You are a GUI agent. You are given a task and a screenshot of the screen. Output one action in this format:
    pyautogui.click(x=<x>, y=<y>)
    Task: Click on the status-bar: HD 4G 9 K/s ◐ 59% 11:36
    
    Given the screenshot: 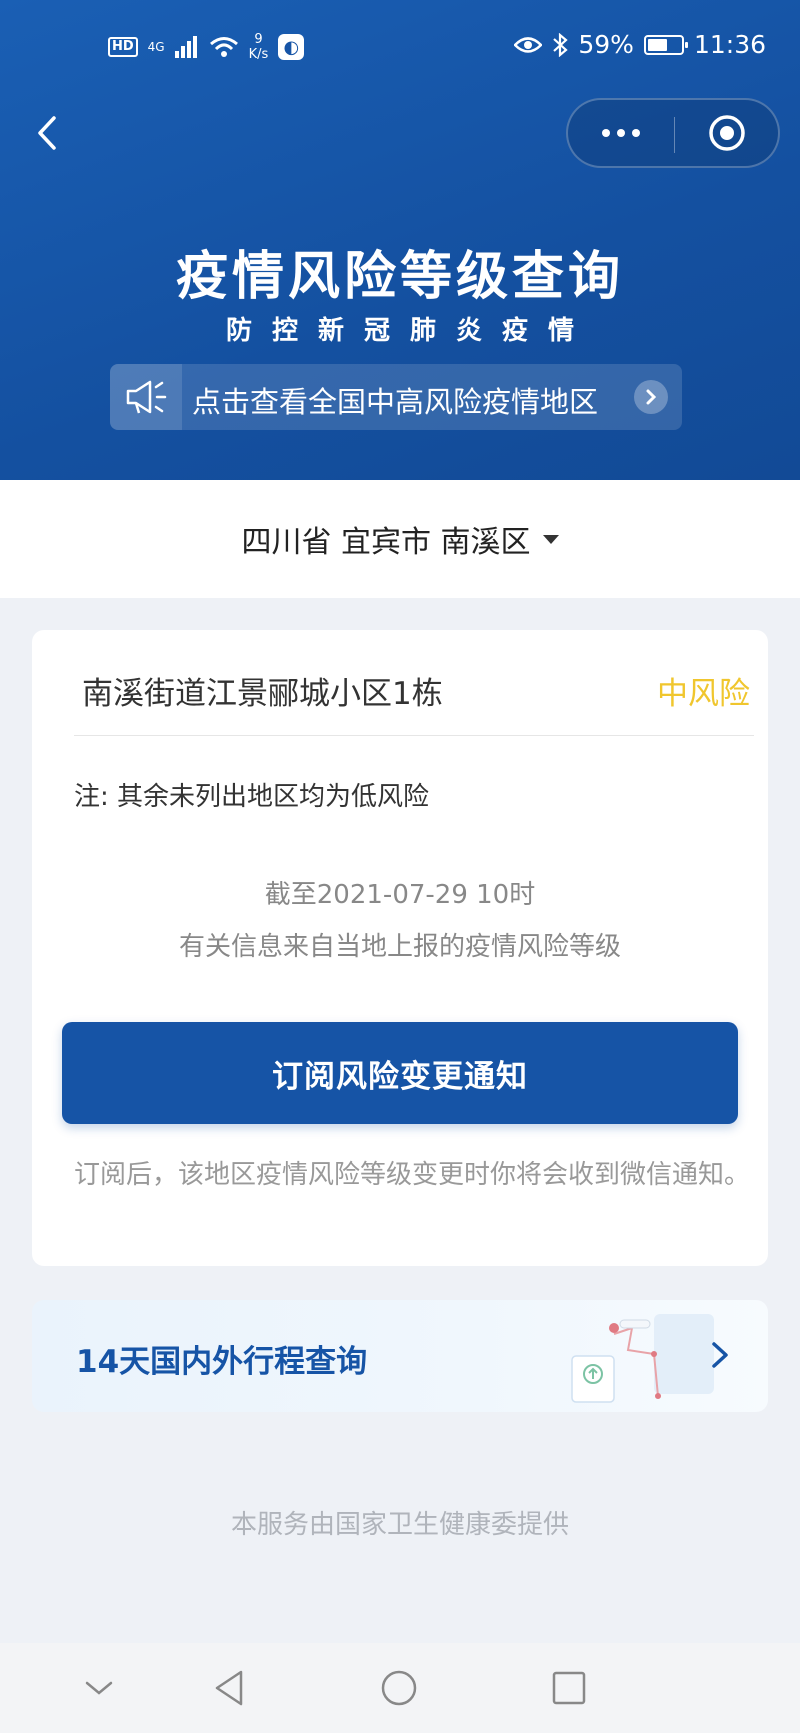 What is the action you would take?
    pyautogui.click(x=400, y=50)
    